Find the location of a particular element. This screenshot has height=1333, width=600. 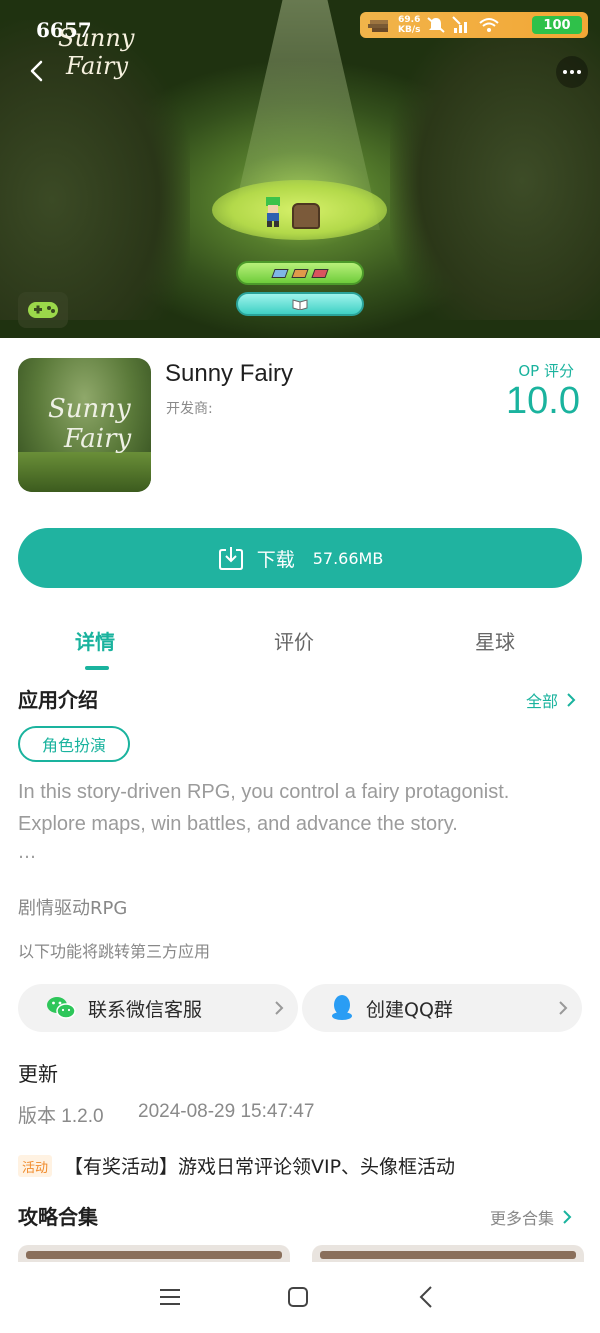

update-title: 更新 is located at coordinates (38, 1074).